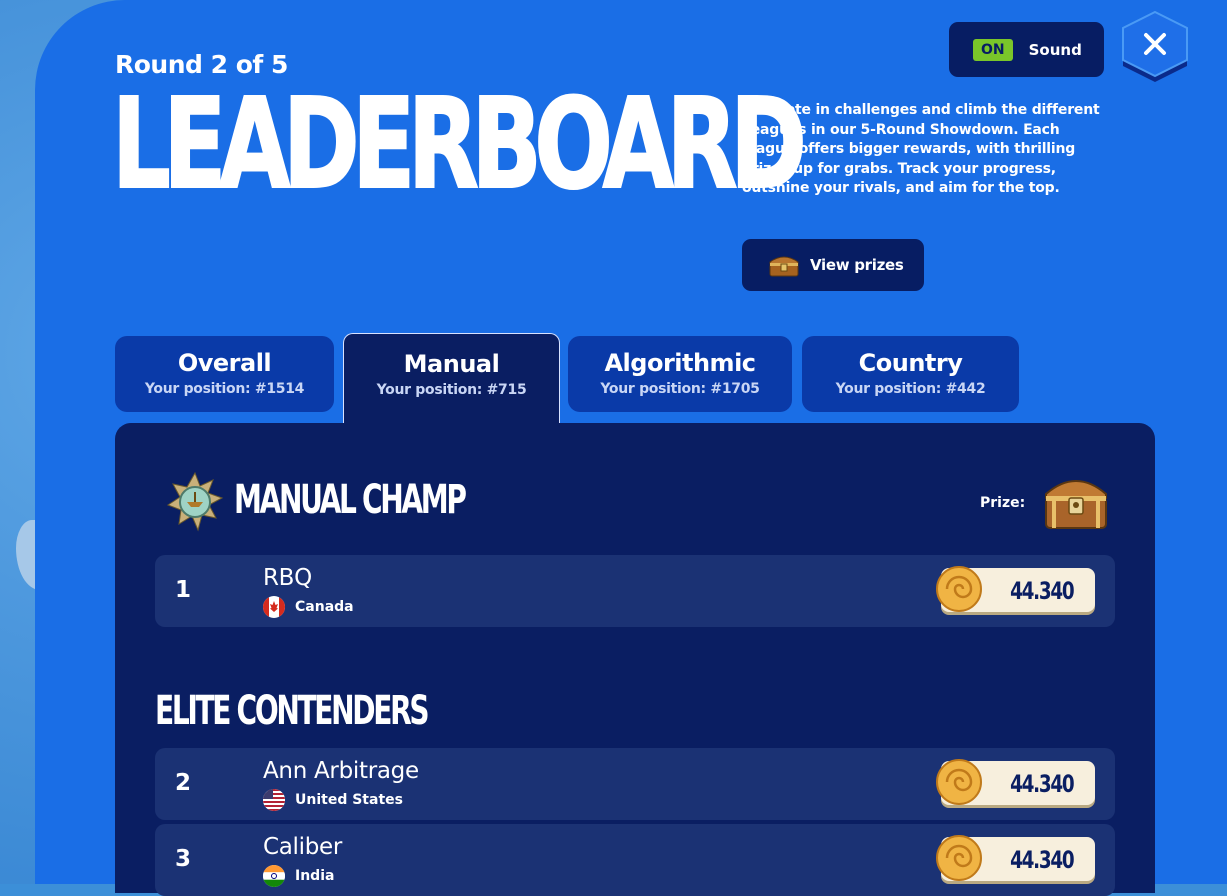 The image size is (1227, 896). I want to click on sound-state-badge: ON, so click(993, 49).